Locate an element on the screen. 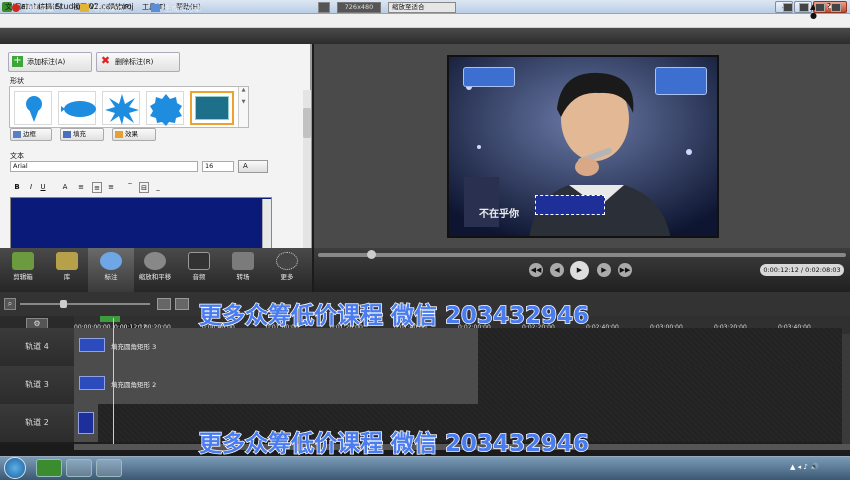 The image size is (850, 480). shape-seal is located at coordinates (165, 108).